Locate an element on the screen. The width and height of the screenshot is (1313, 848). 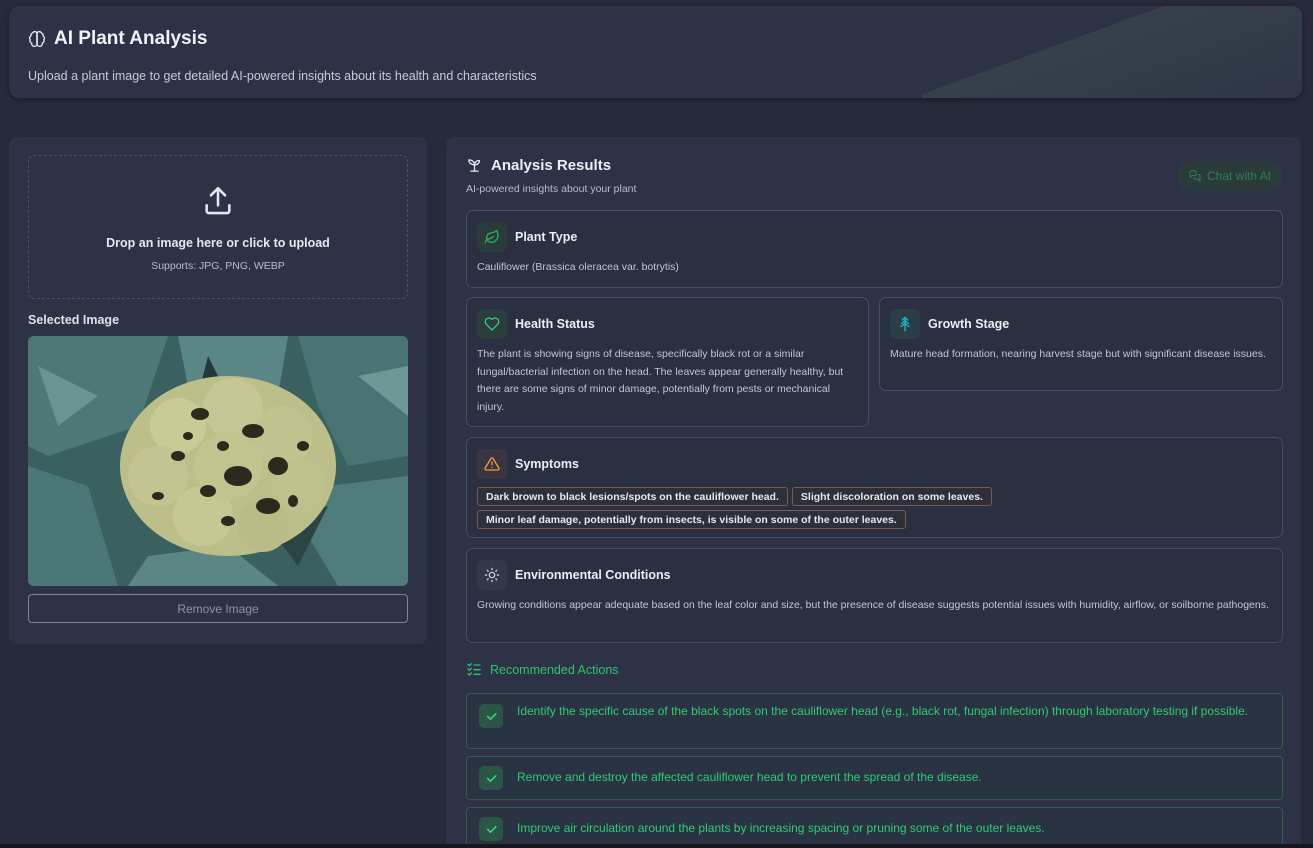
plant-type-label: Plant Type is located at coordinates (546, 237).